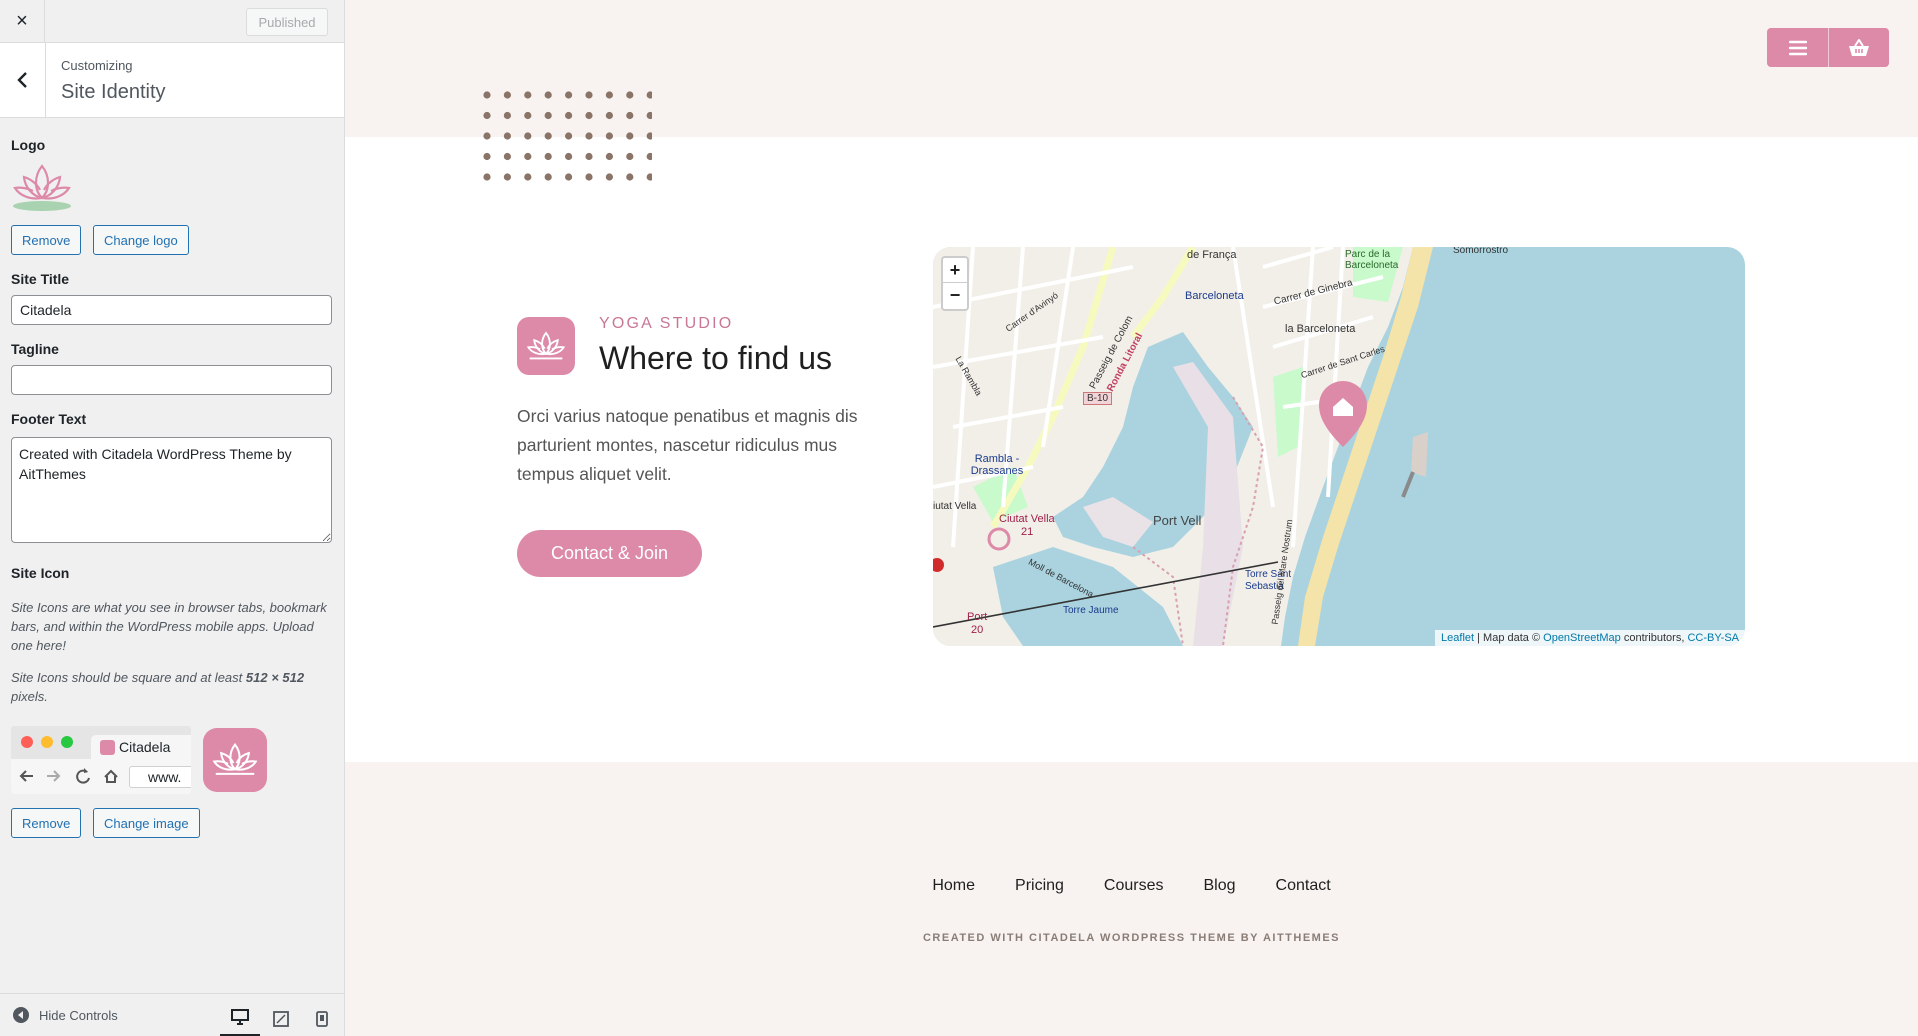  I want to click on section-name: Site Identity, so click(113, 92).